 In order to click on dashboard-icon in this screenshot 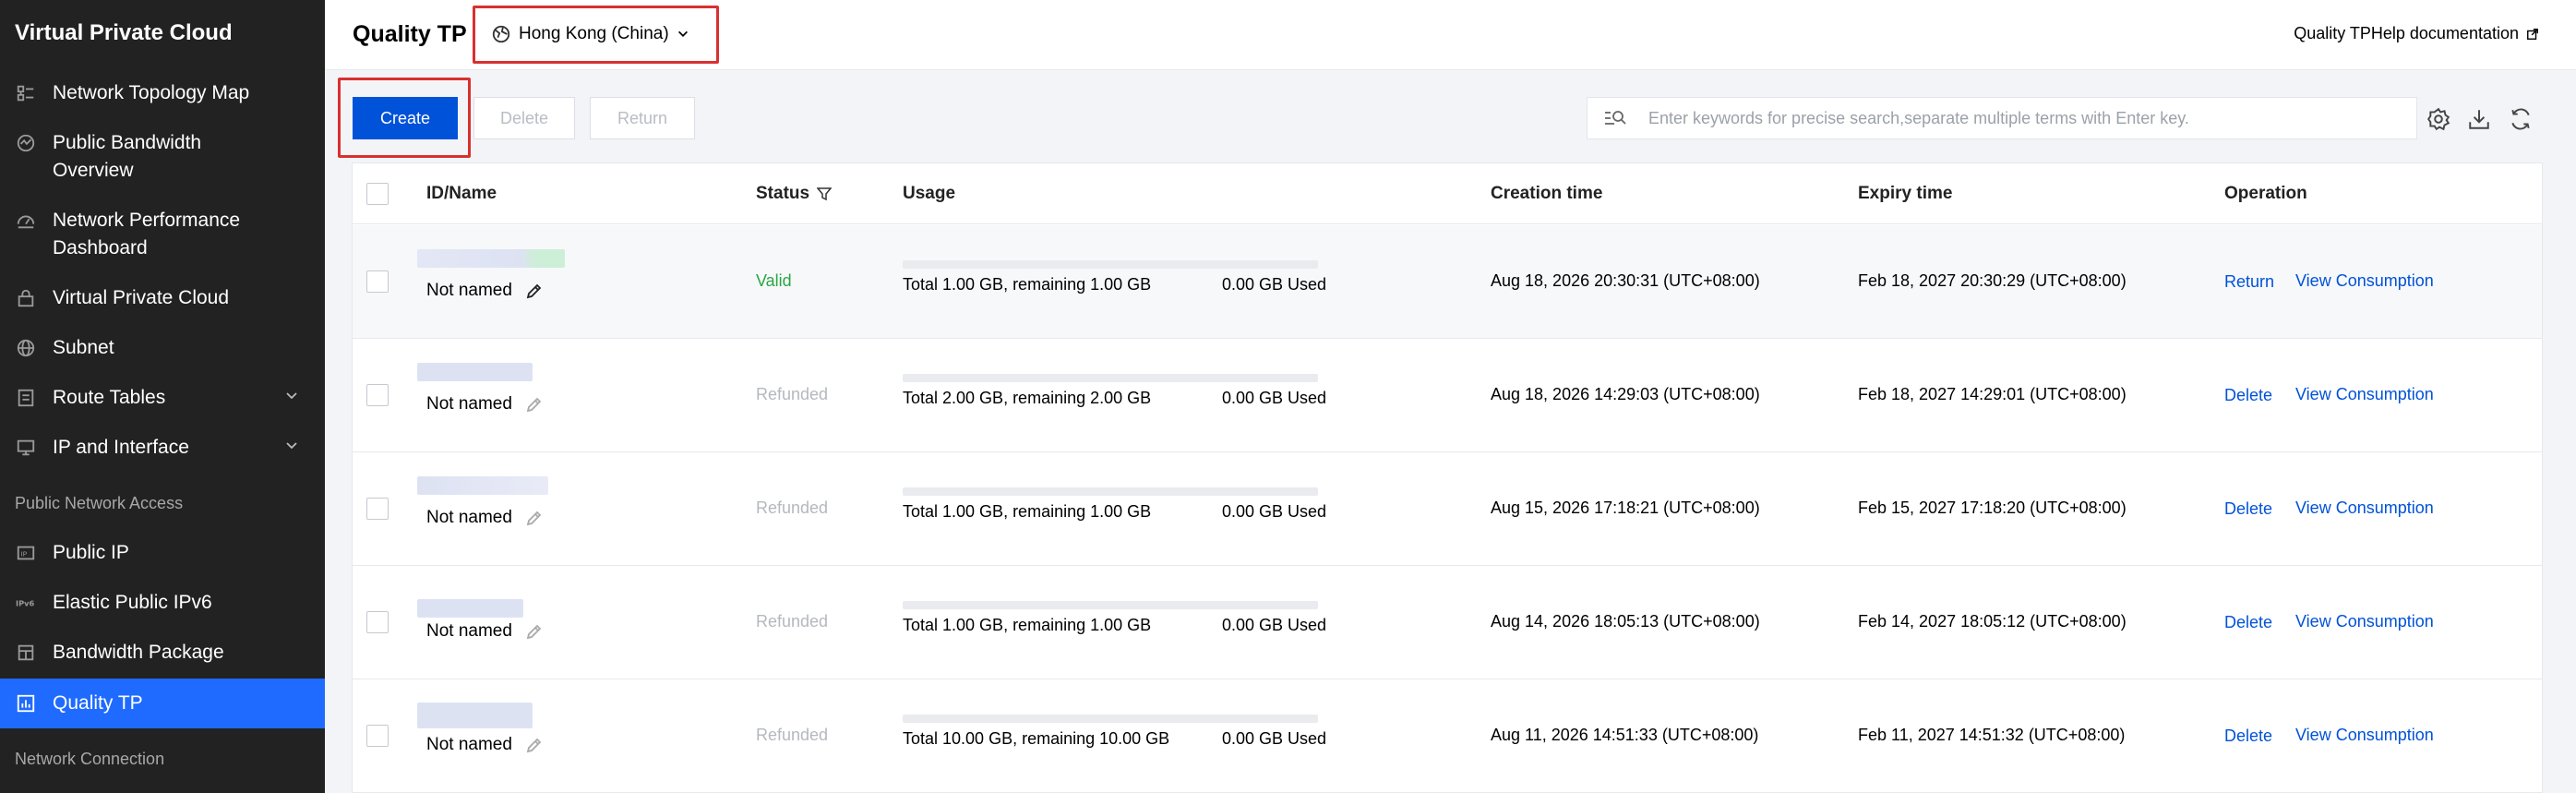, I will do `click(26, 221)`.